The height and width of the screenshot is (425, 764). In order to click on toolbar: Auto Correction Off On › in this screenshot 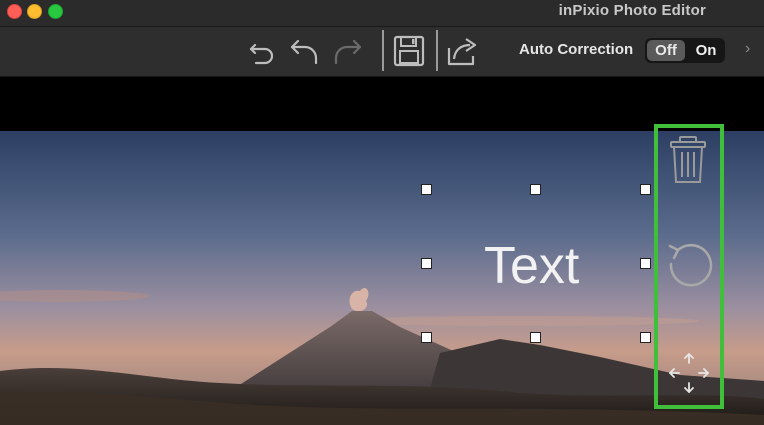, I will do `click(382, 52)`.